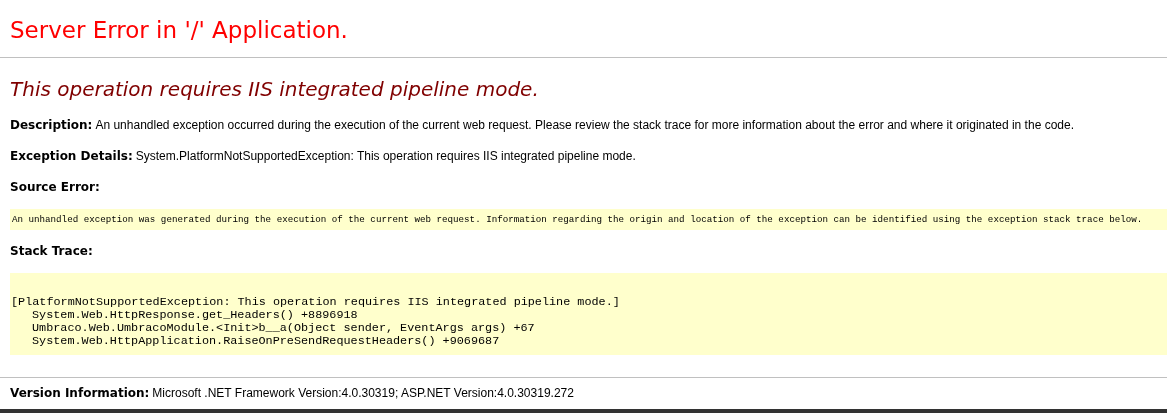  Describe the element at coordinates (266, 341) in the screenshot. I see `stack-trace-line: System.Web.HttpApplication.RaiseOnPreSendRequestHeaders() +9069687` at that location.